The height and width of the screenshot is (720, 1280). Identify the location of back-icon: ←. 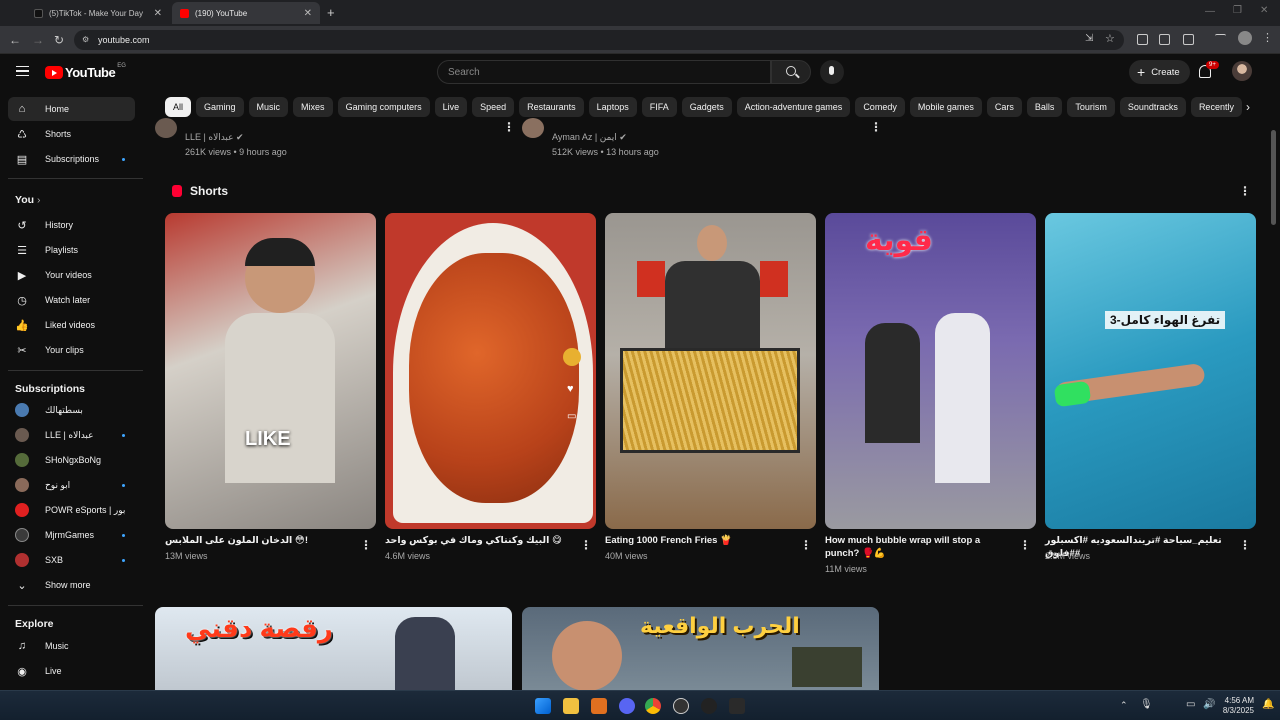
(15, 40).